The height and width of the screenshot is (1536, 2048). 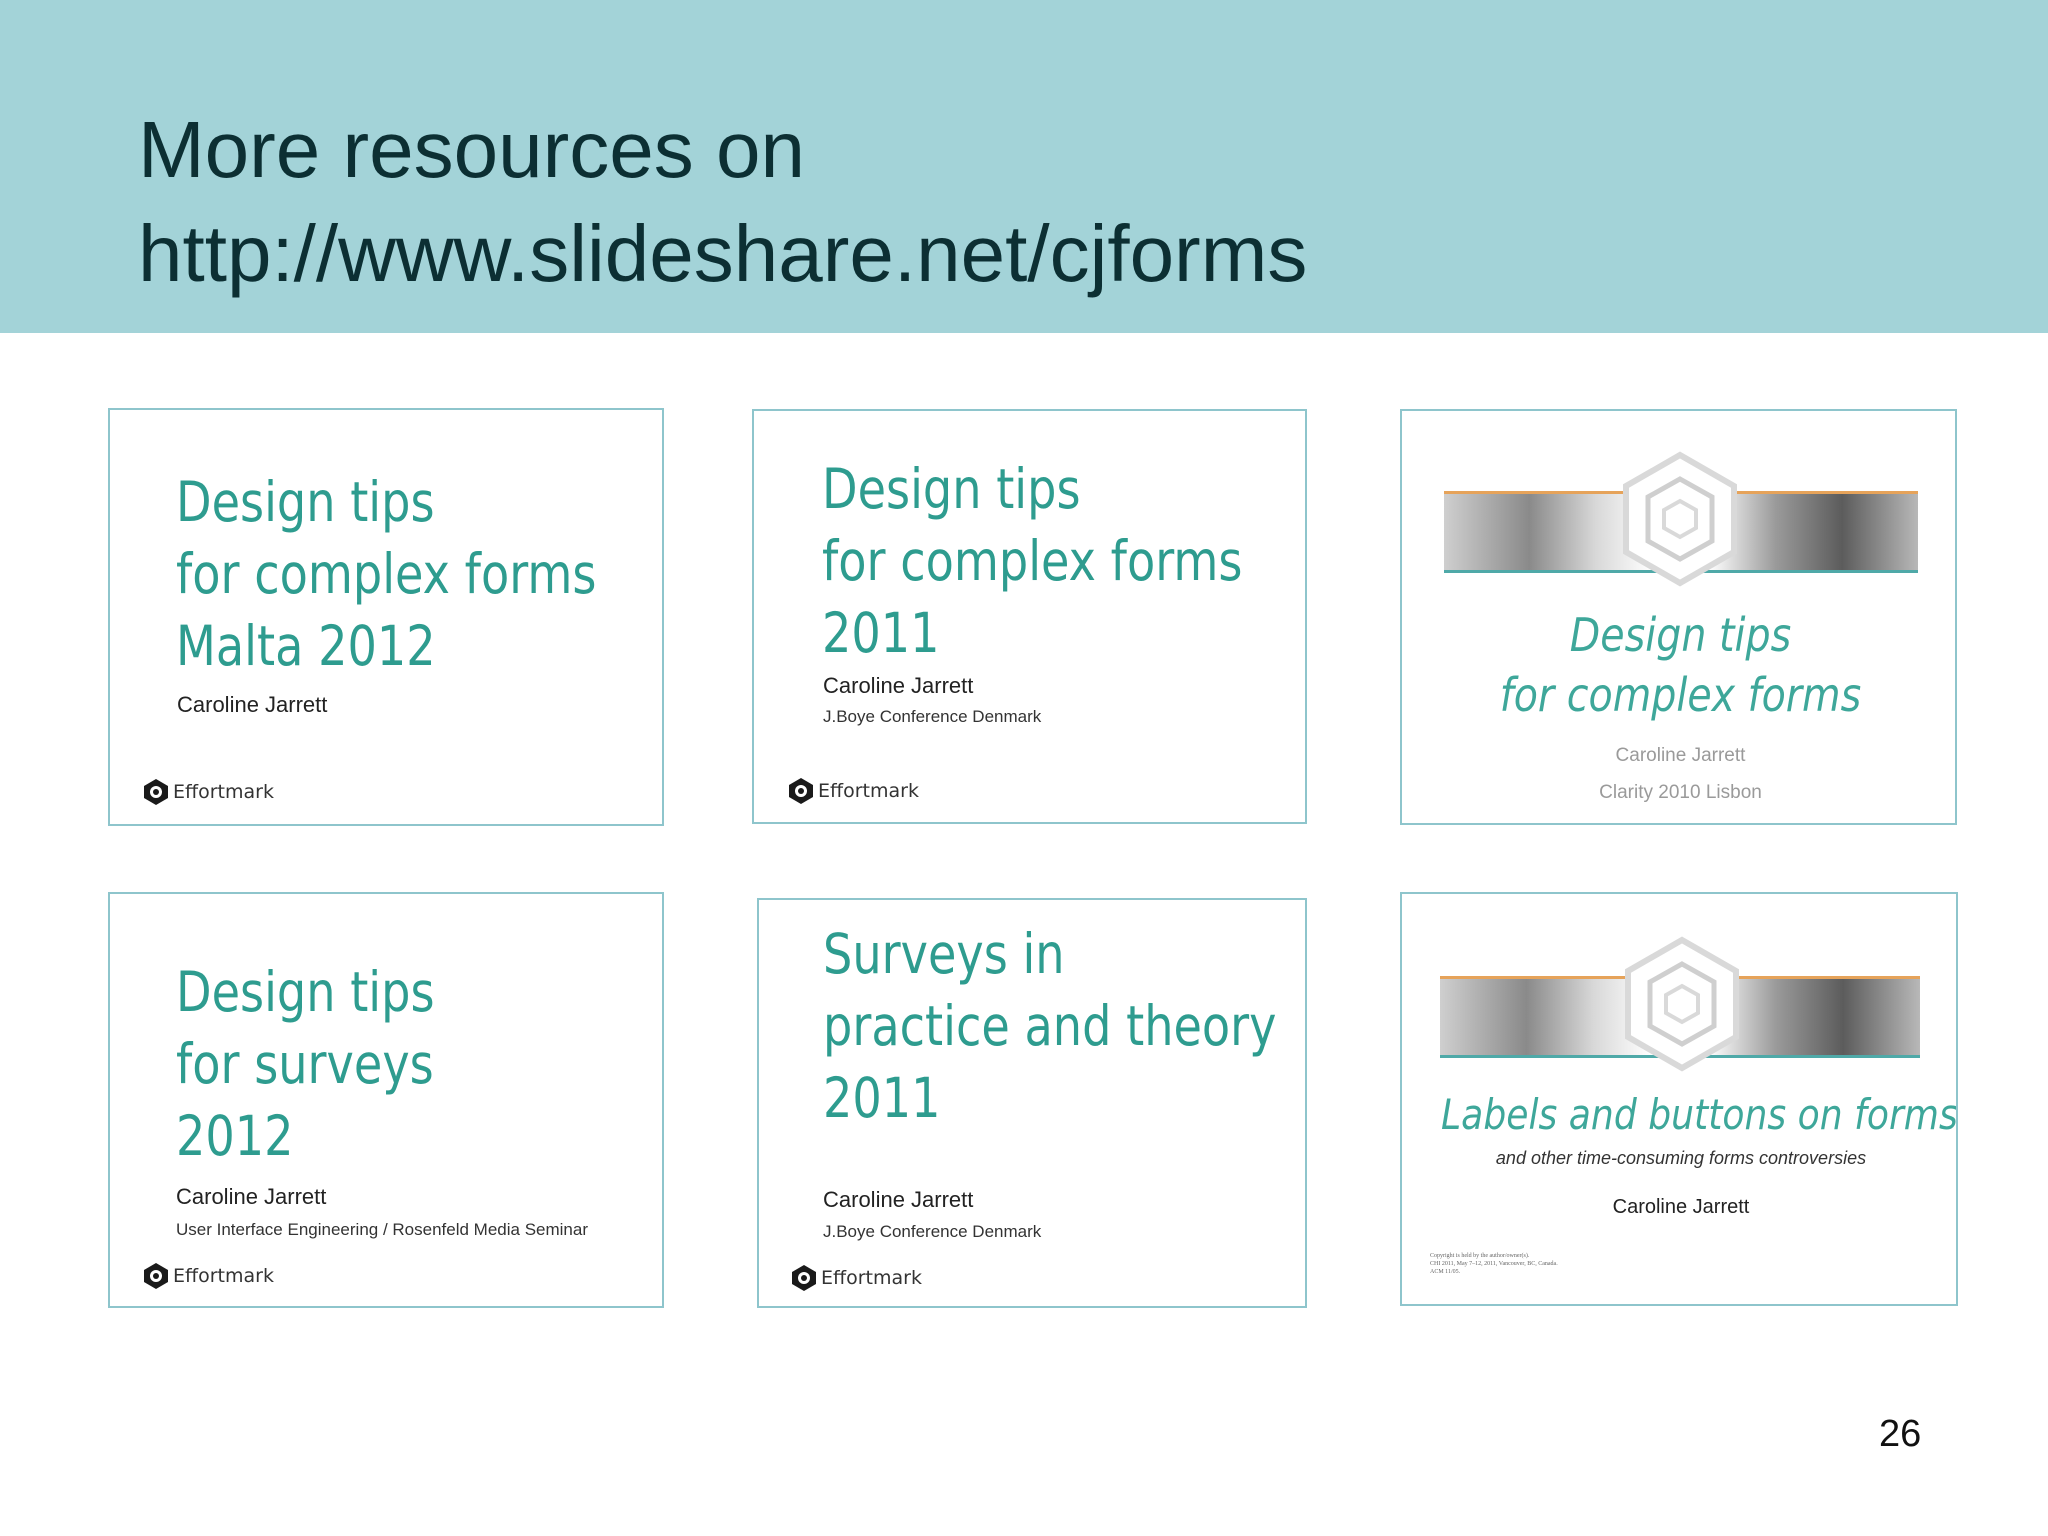 What do you see at coordinates (306, 646) in the screenshot?
I see `thumbnail-title-line: Malta 2012` at bounding box center [306, 646].